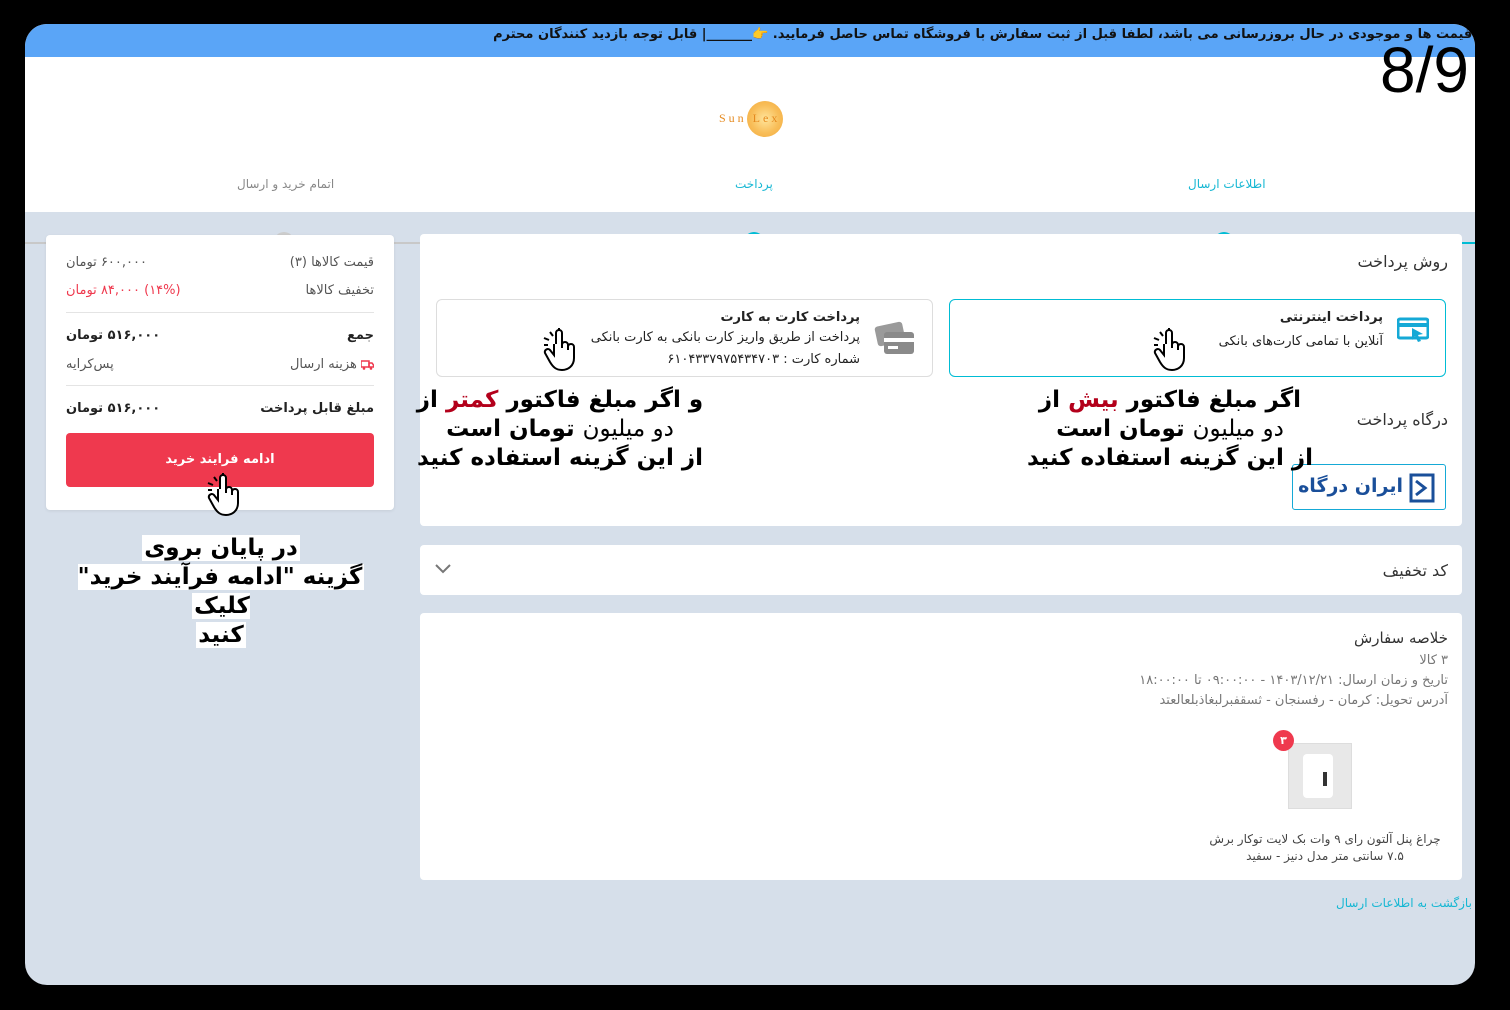  What do you see at coordinates (894, 337) in the screenshot?
I see `credit-card-icon` at bounding box center [894, 337].